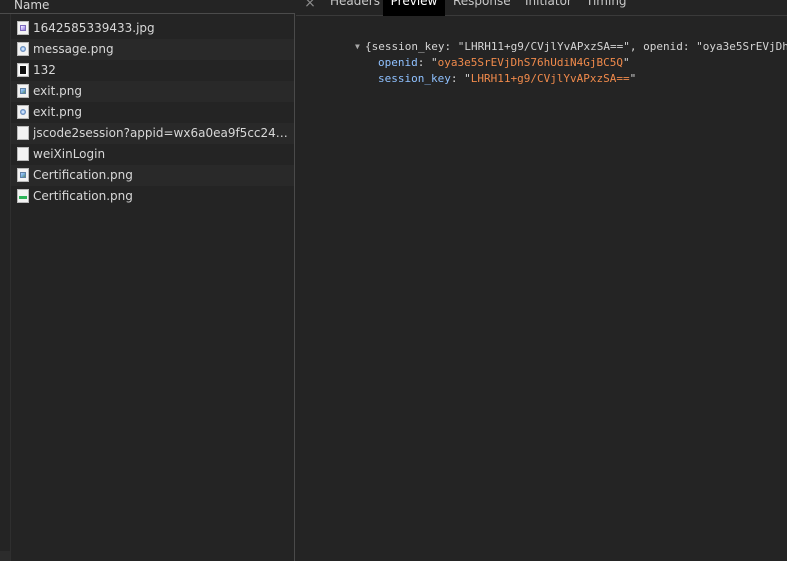  What do you see at coordinates (550, 78) in the screenshot?
I see `json-string-value: LHRH11+g9/CVjlYvAPxzSA==` at bounding box center [550, 78].